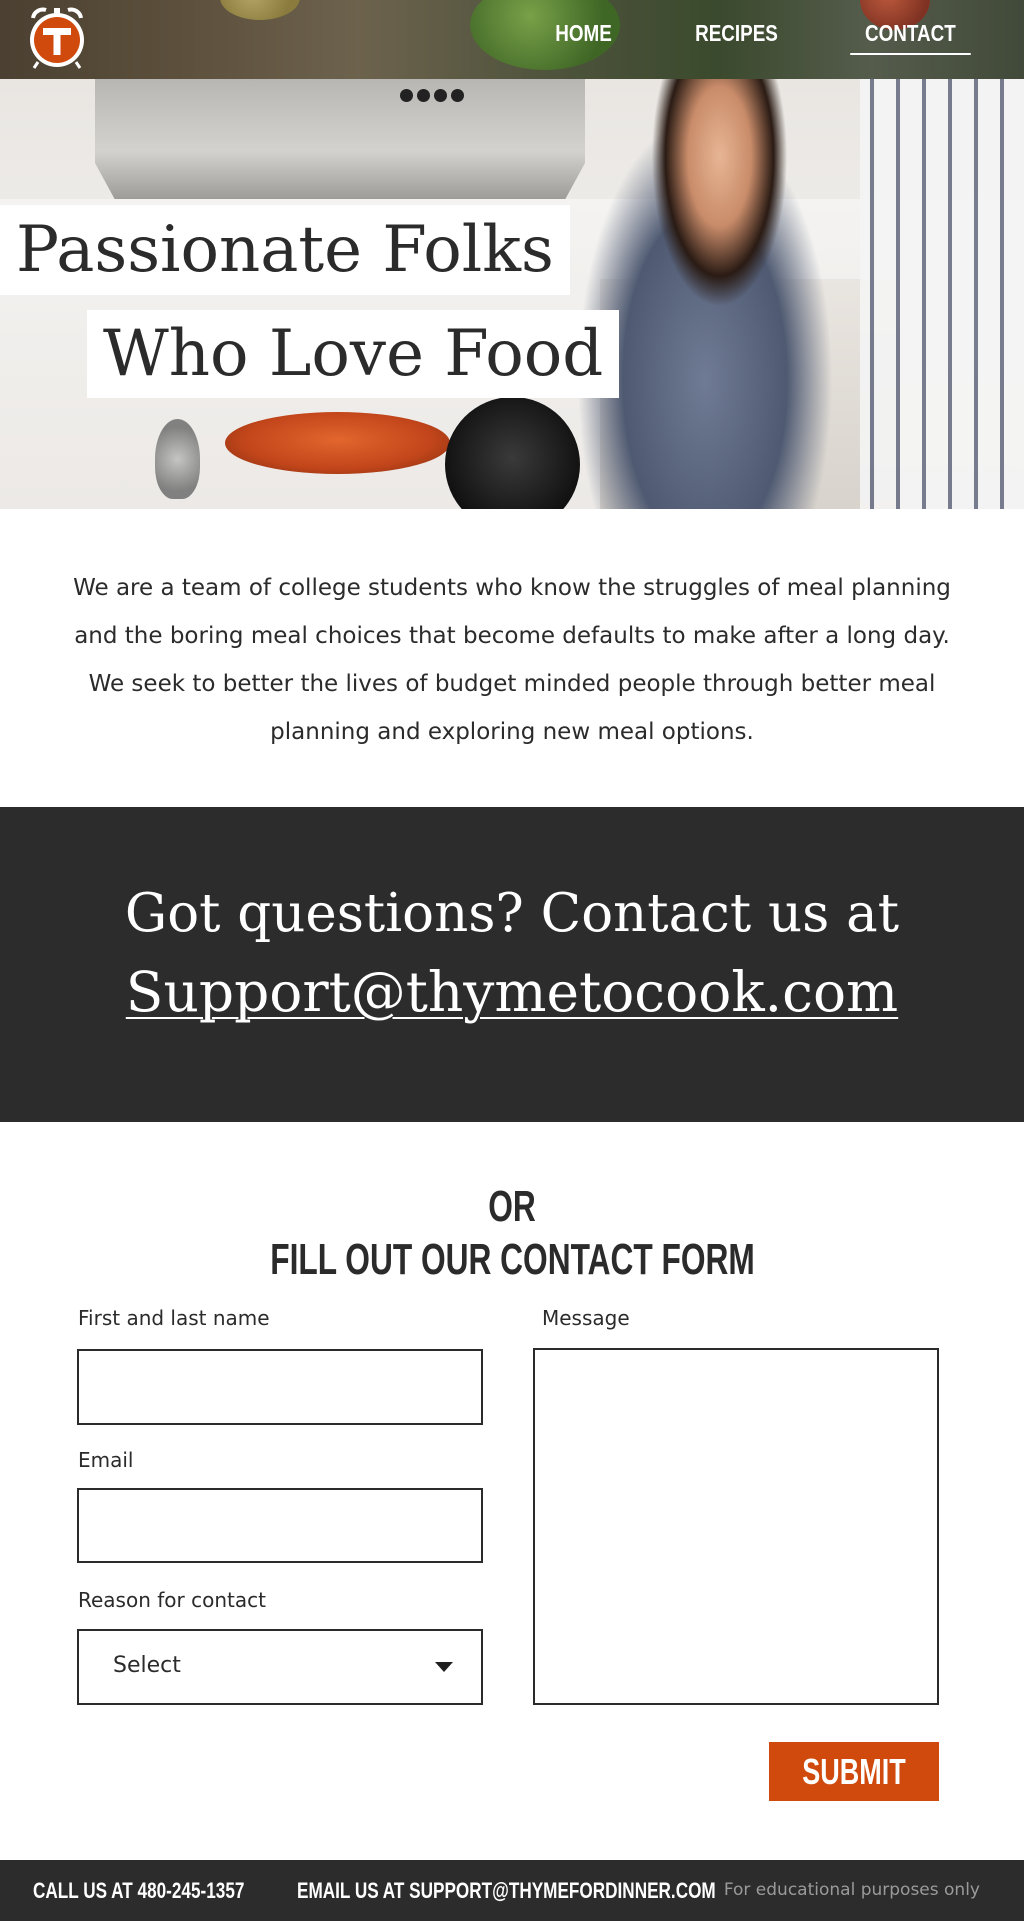 The image size is (1024, 1921). I want to click on top-navigation: HOME RECIPES CONTACT, so click(512, 39).